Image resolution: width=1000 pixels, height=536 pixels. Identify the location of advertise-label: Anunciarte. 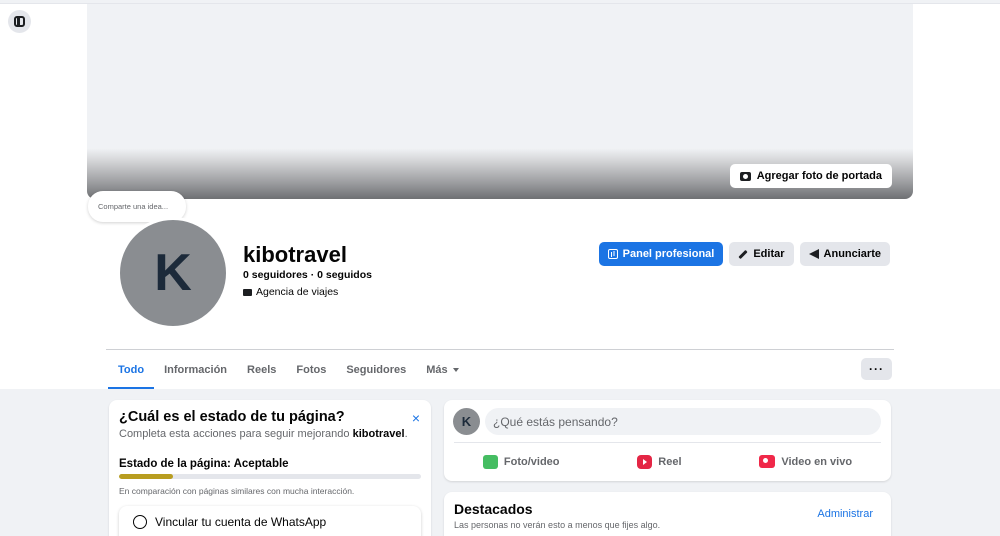
(852, 254).